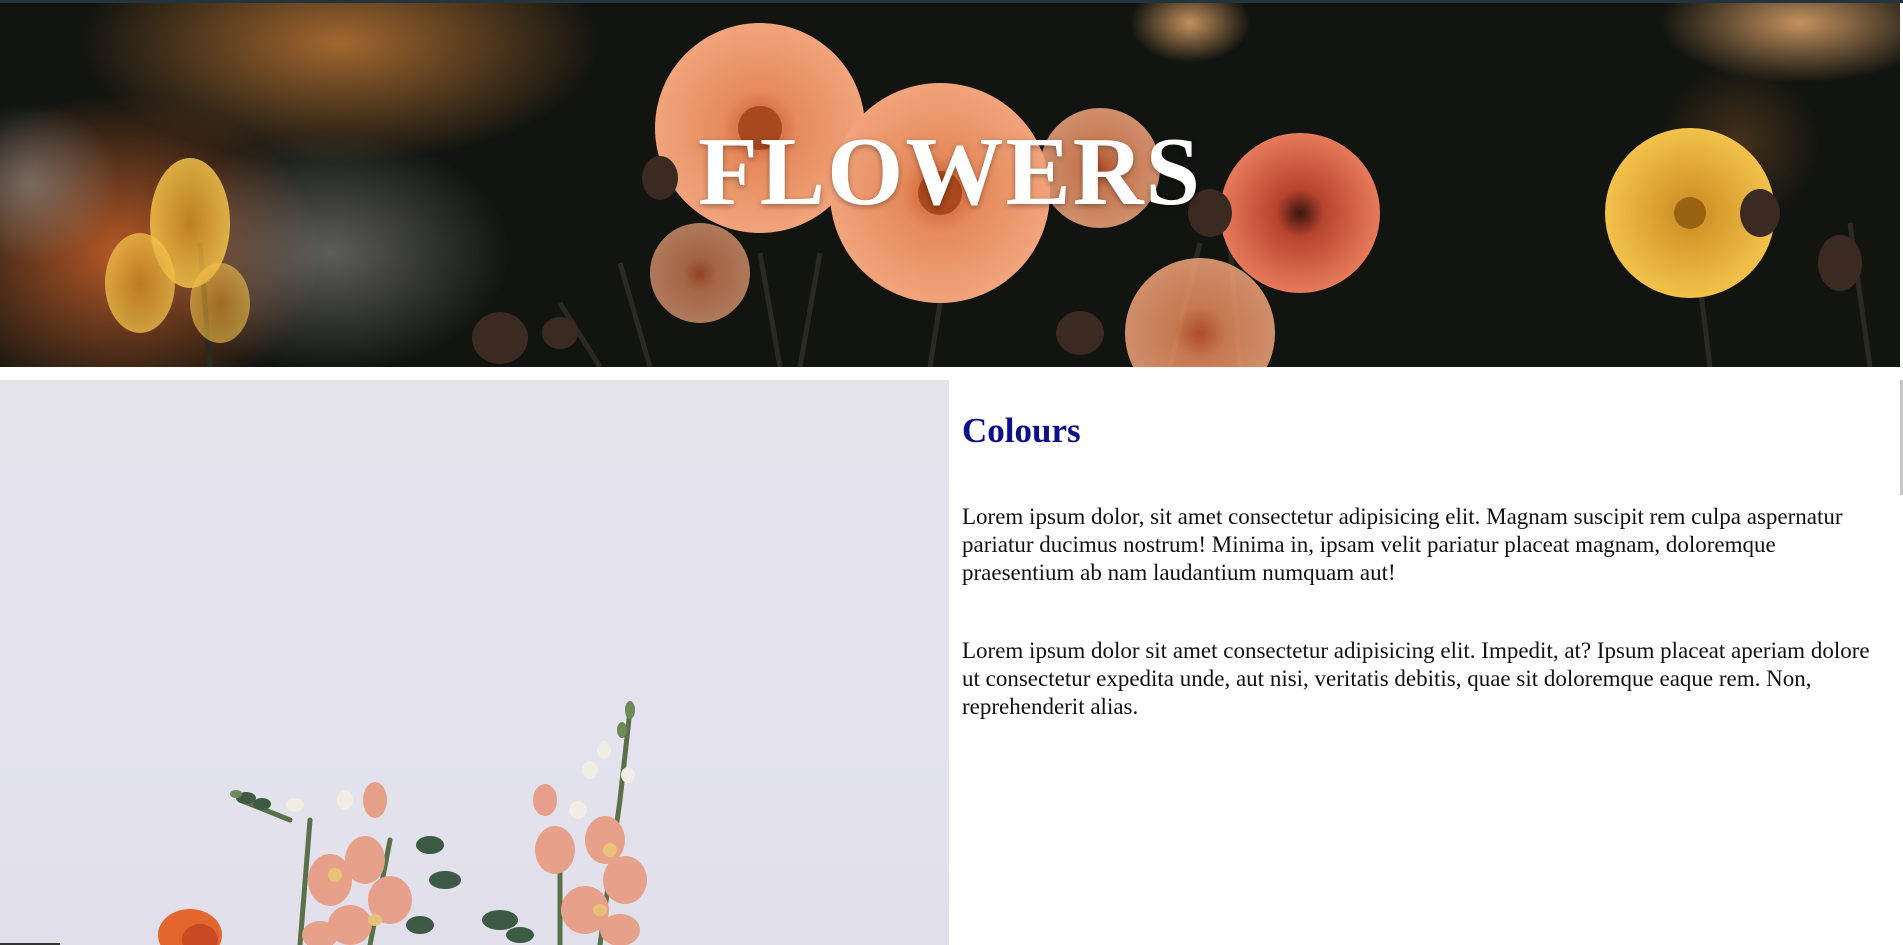 This screenshot has height=945, width=1903. What do you see at coordinates (402, 823) in the screenshot?
I see `snapdragon-bouquet-image` at bounding box center [402, 823].